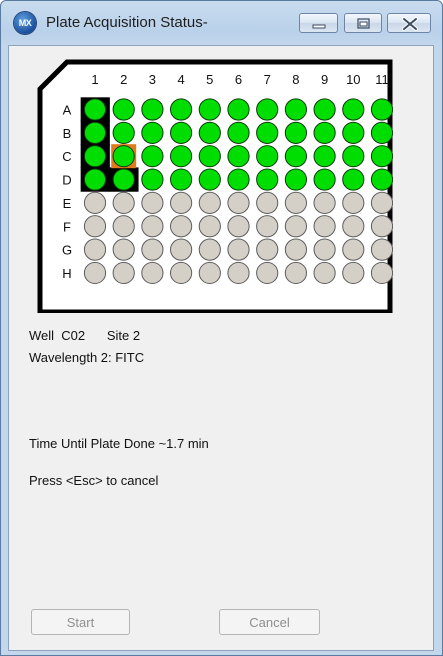  I want to click on well-E4, so click(181, 202).